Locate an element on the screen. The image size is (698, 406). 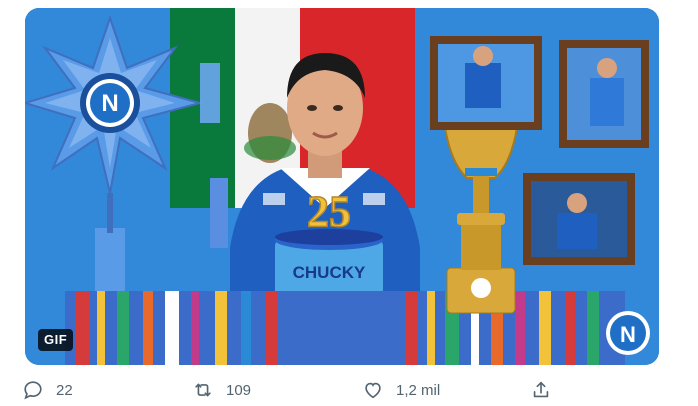
retweet-icon is located at coordinates (203, 390).